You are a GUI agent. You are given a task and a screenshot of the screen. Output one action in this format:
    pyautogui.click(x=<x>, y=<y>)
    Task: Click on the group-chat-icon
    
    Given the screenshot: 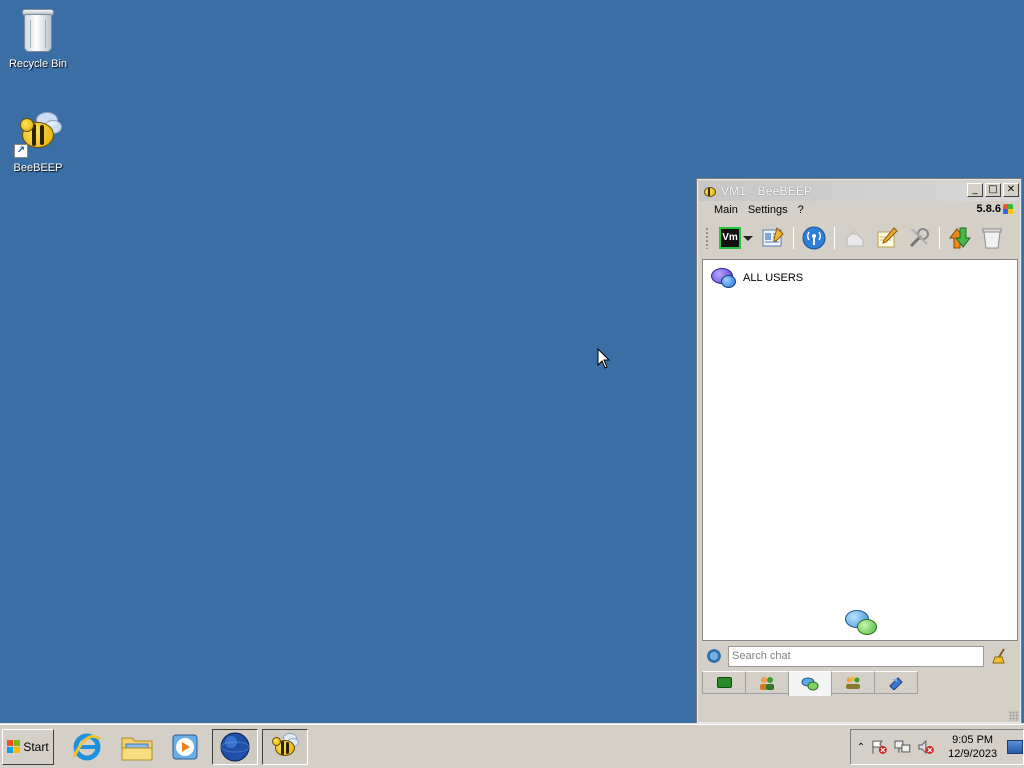 What is the action you would take?
    pyautogui.click(x=724, y=278)
    